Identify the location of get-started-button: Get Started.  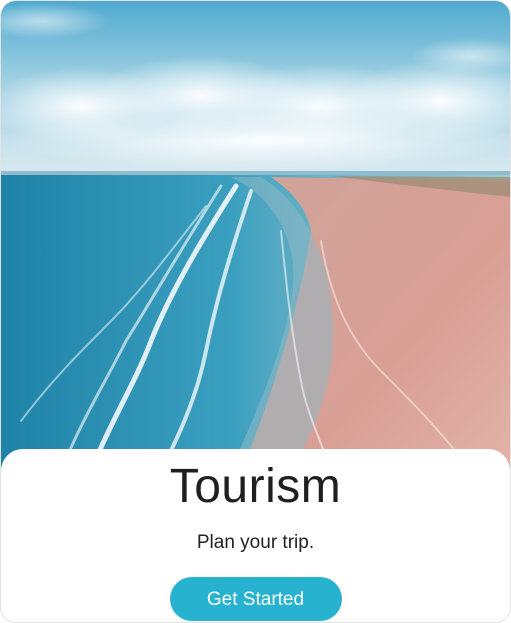
(255, 599).